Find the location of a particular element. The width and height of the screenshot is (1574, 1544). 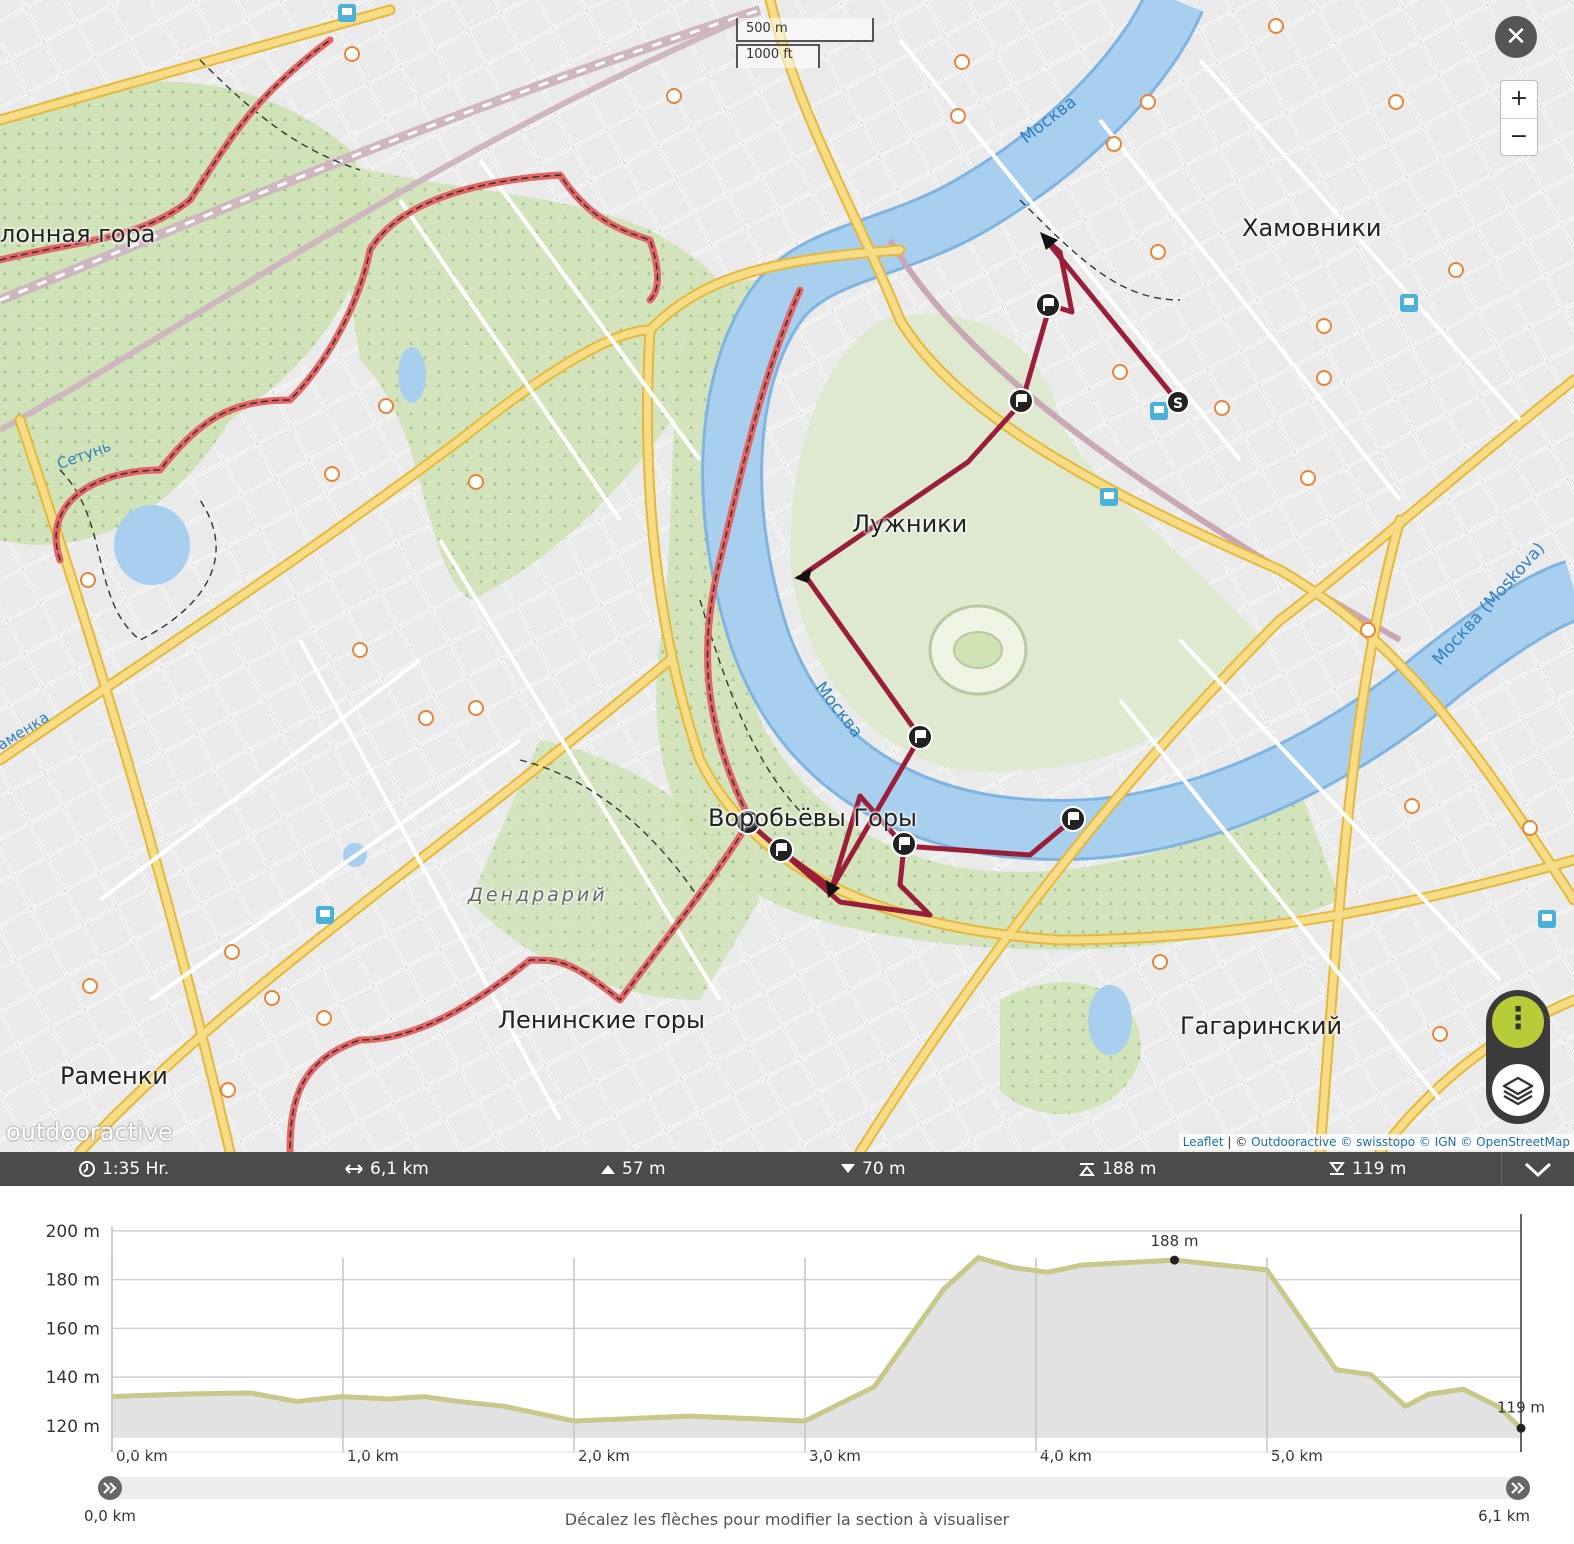

stats-bar: 1:35 Hr. 6,1 km 57 m 70 m 188 m 119 m is located at coordinates (787, 1169).